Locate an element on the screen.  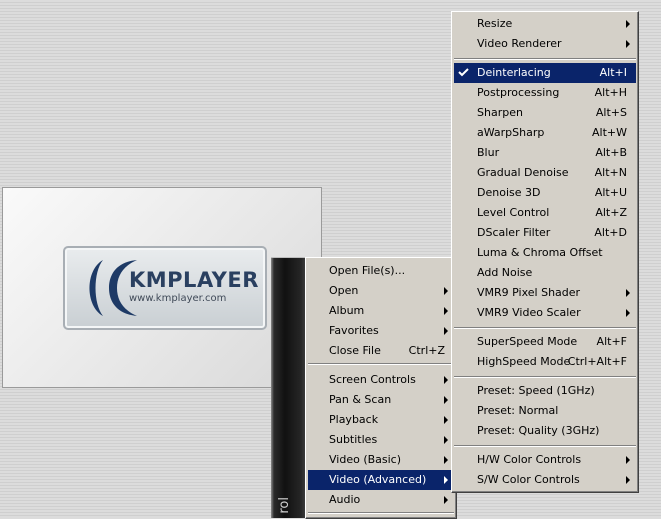
menu-item-shortcut: Alt+D is located at coordinates (610, 232).